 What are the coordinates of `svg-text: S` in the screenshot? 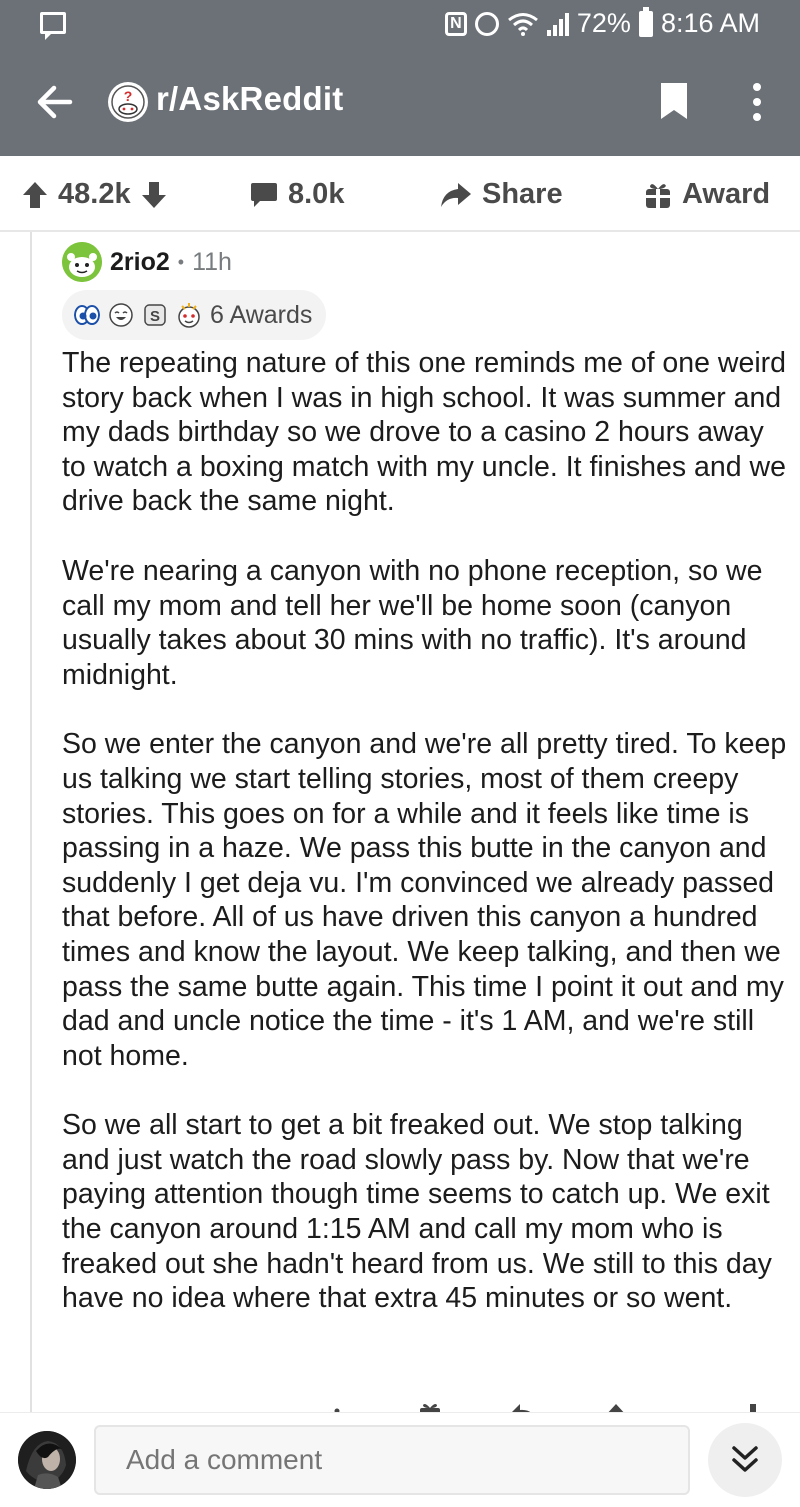 It's located at (155, 316).